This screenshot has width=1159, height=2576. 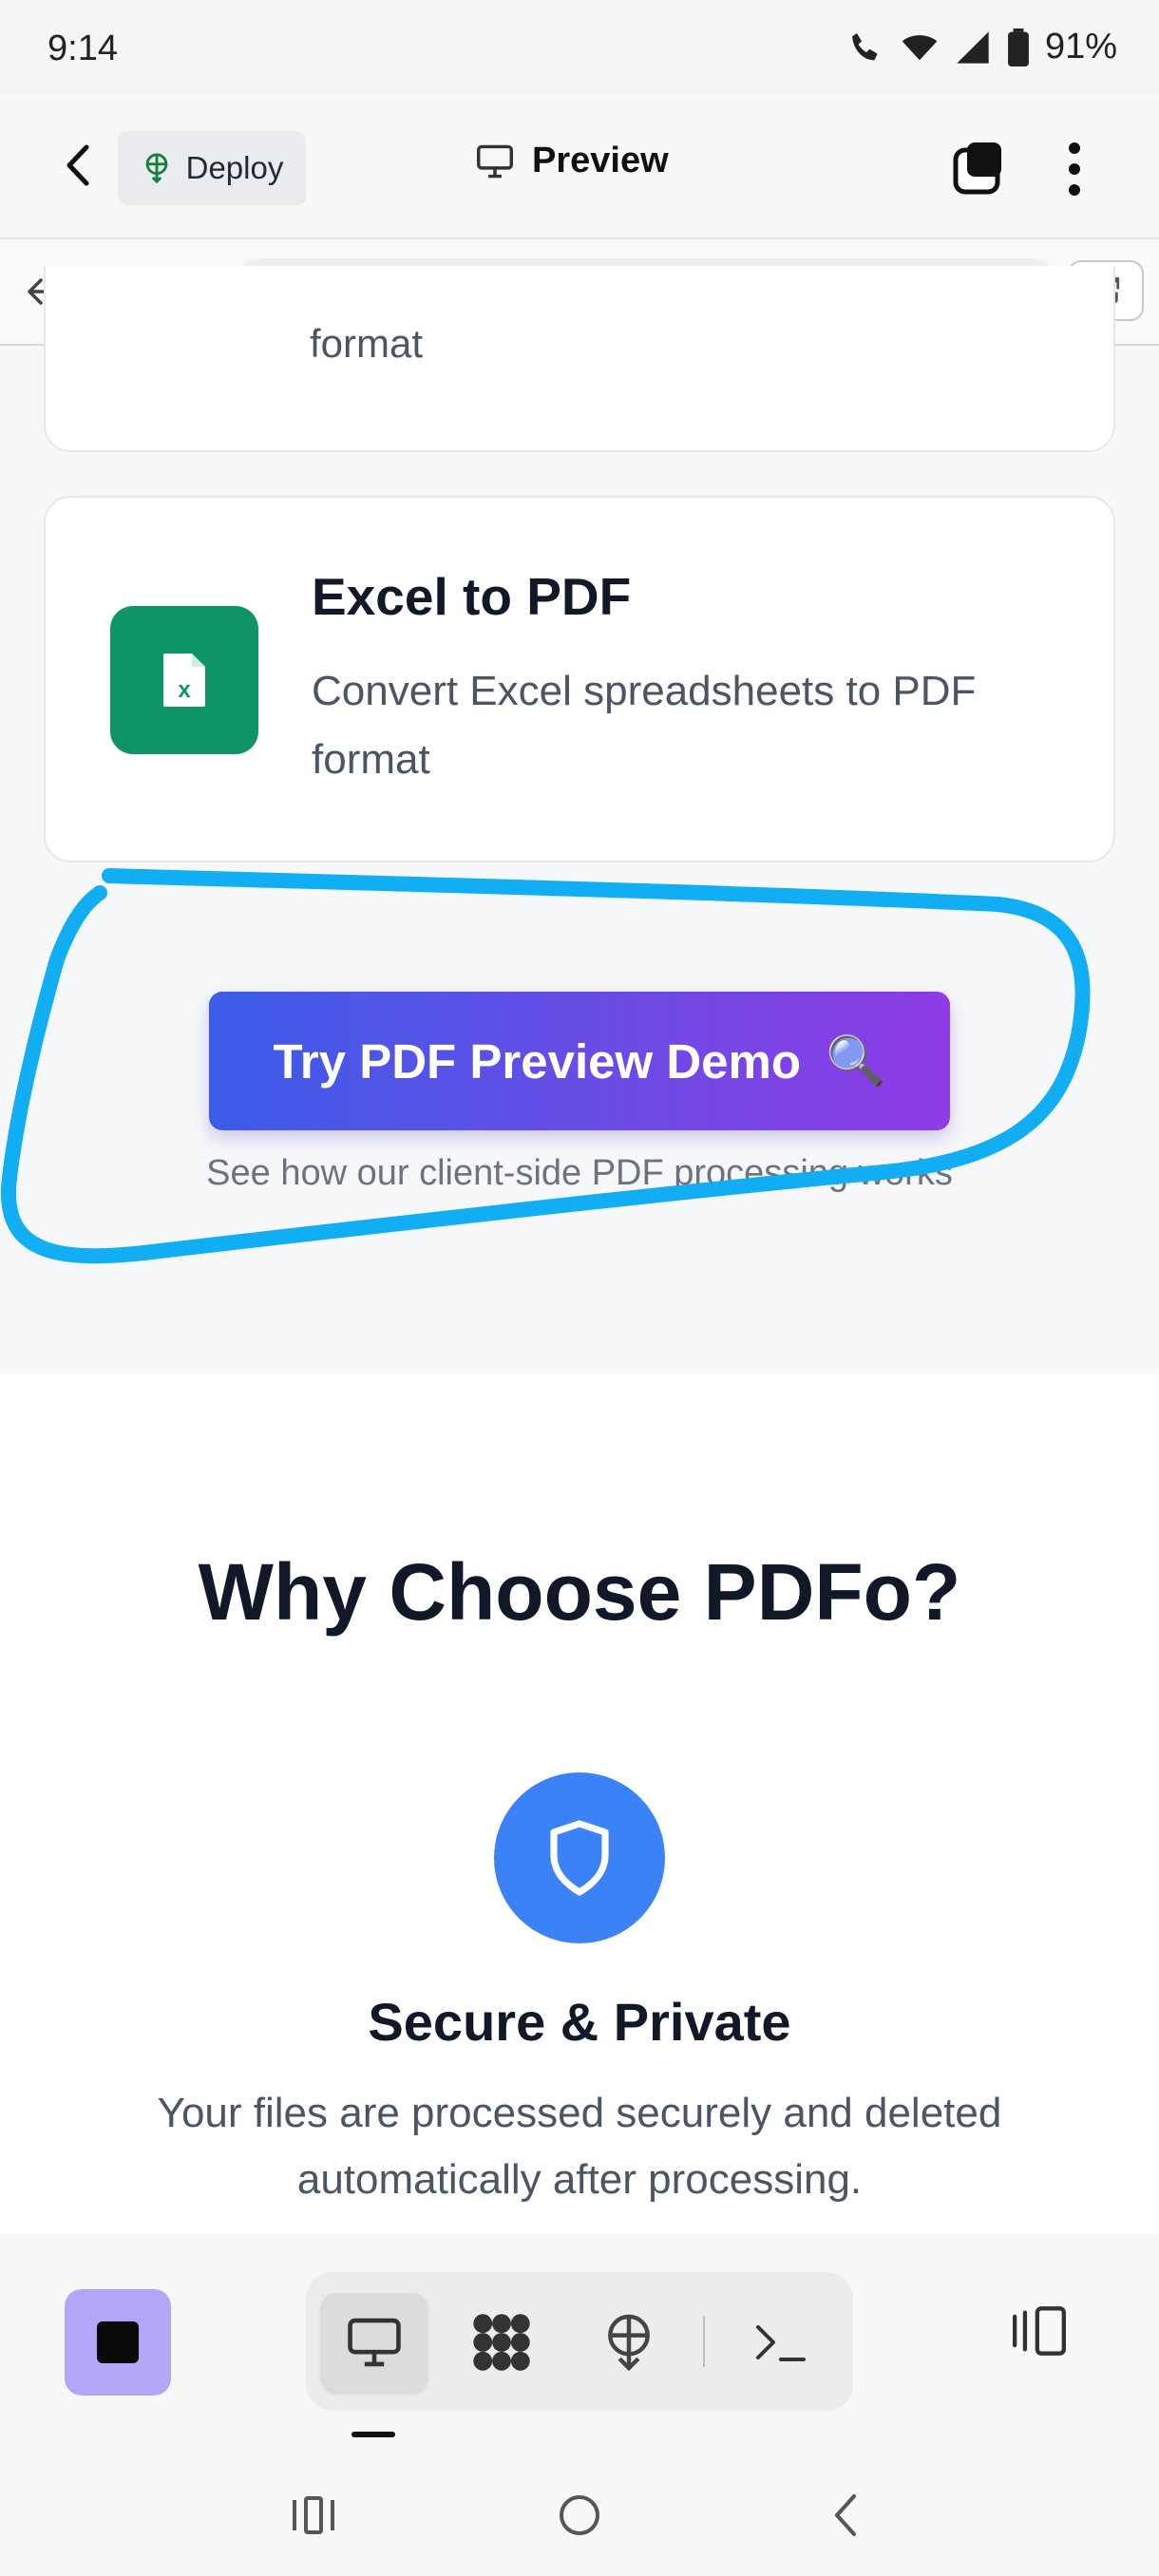 What do you see at coordinates (83, 48) in the screenshot?
I see `status-time: 9:14` at bounding box center [83, 48].